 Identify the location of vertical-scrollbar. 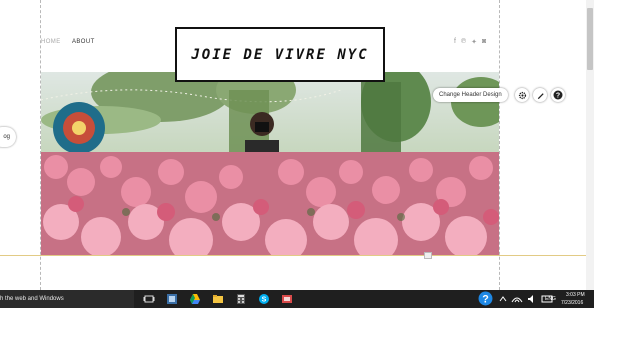
(590, 145).